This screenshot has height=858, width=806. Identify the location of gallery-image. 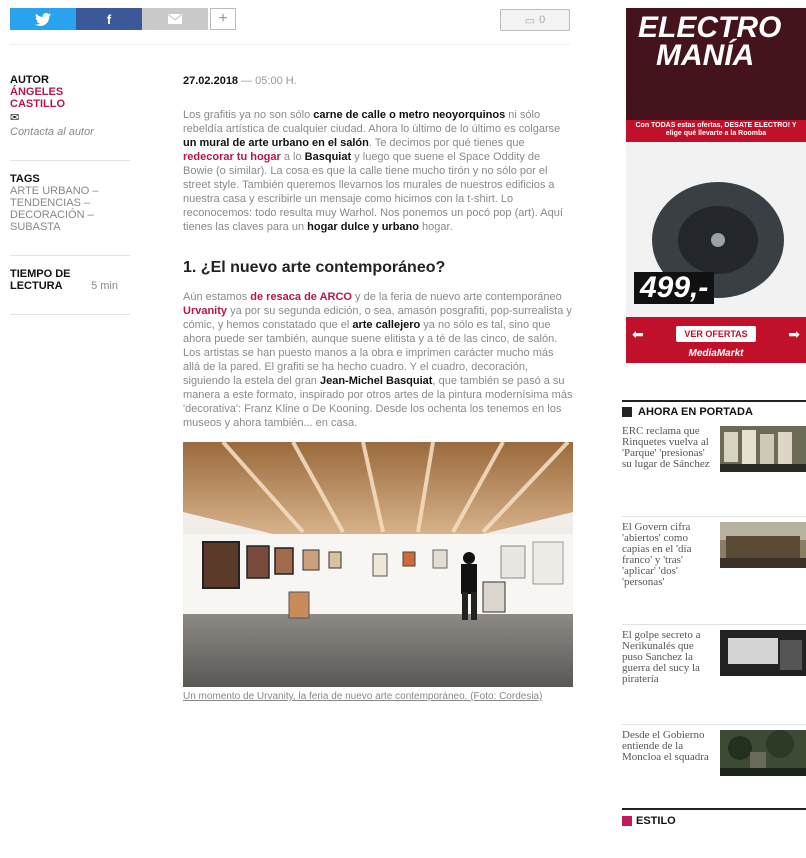
(378, 564).